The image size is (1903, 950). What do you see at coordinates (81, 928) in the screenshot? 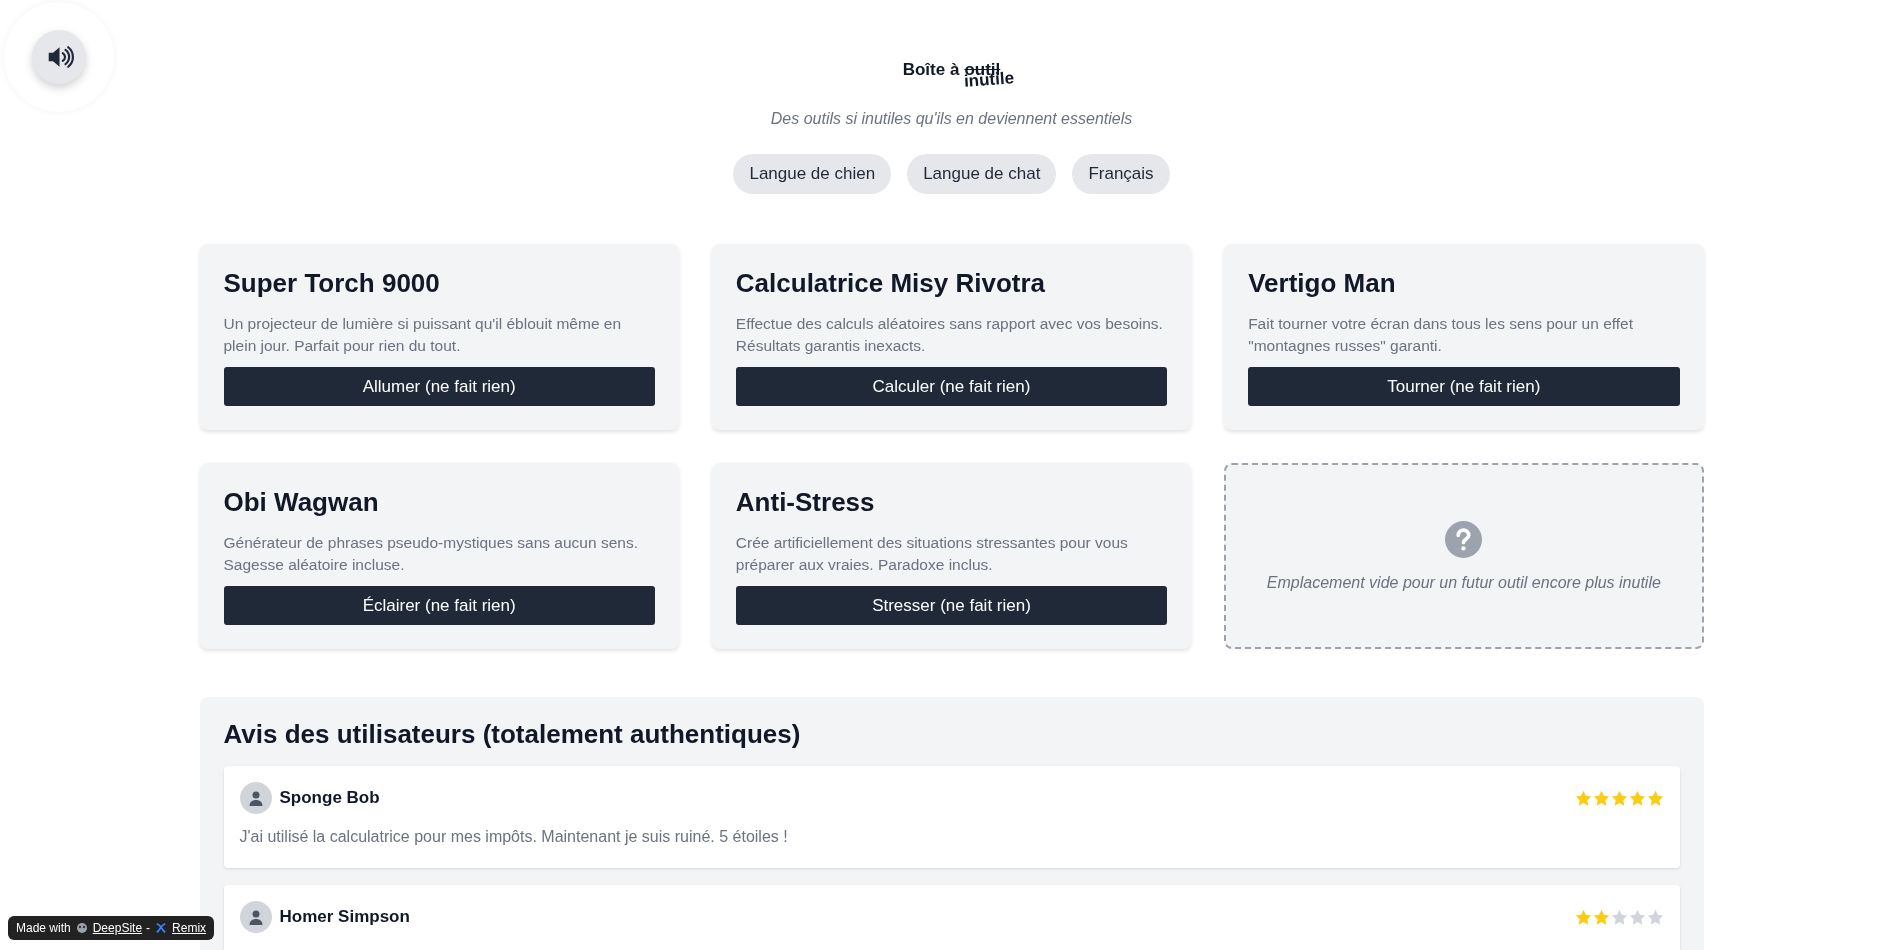
I see `logo-icon` at bounding box center [81, 928].